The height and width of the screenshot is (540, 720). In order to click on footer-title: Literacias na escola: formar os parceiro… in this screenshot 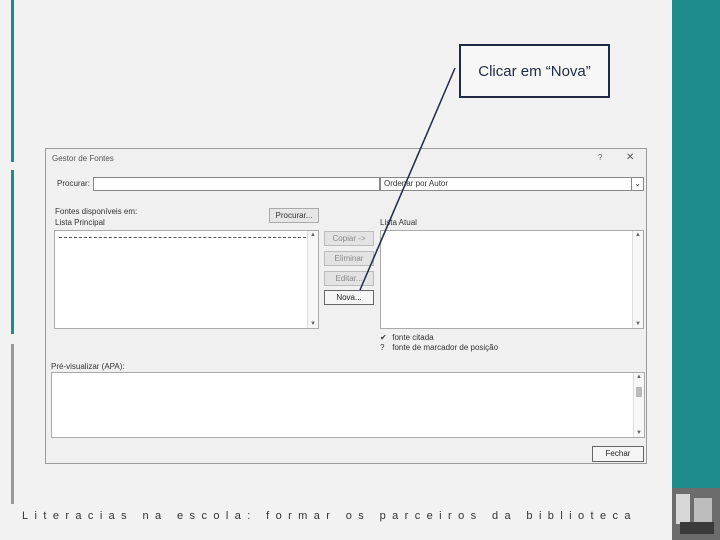, I will do `click(329, 516)`.